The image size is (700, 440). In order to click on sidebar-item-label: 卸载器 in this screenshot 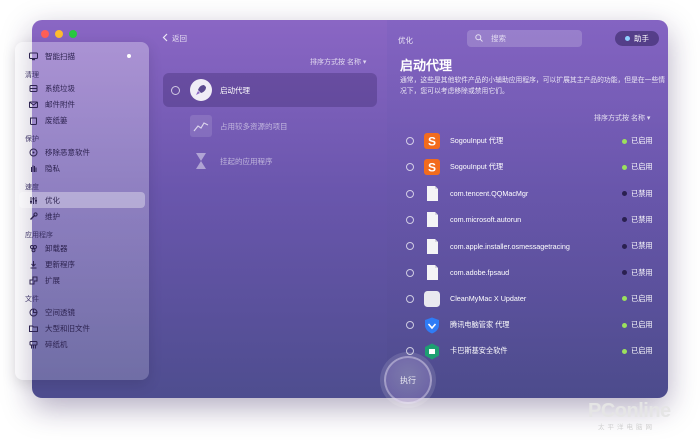, I will do `click(56, 248)`.